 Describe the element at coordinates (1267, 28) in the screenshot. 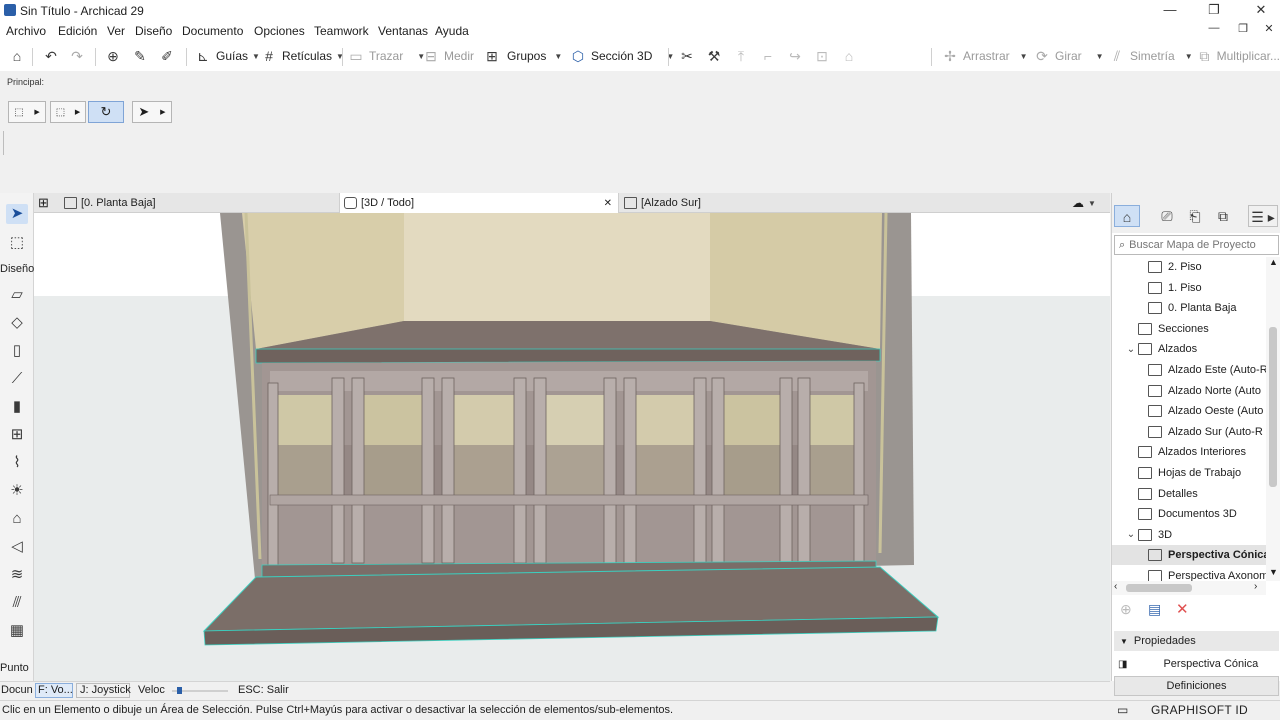

I see `doc-close-button: ✕` at that location.